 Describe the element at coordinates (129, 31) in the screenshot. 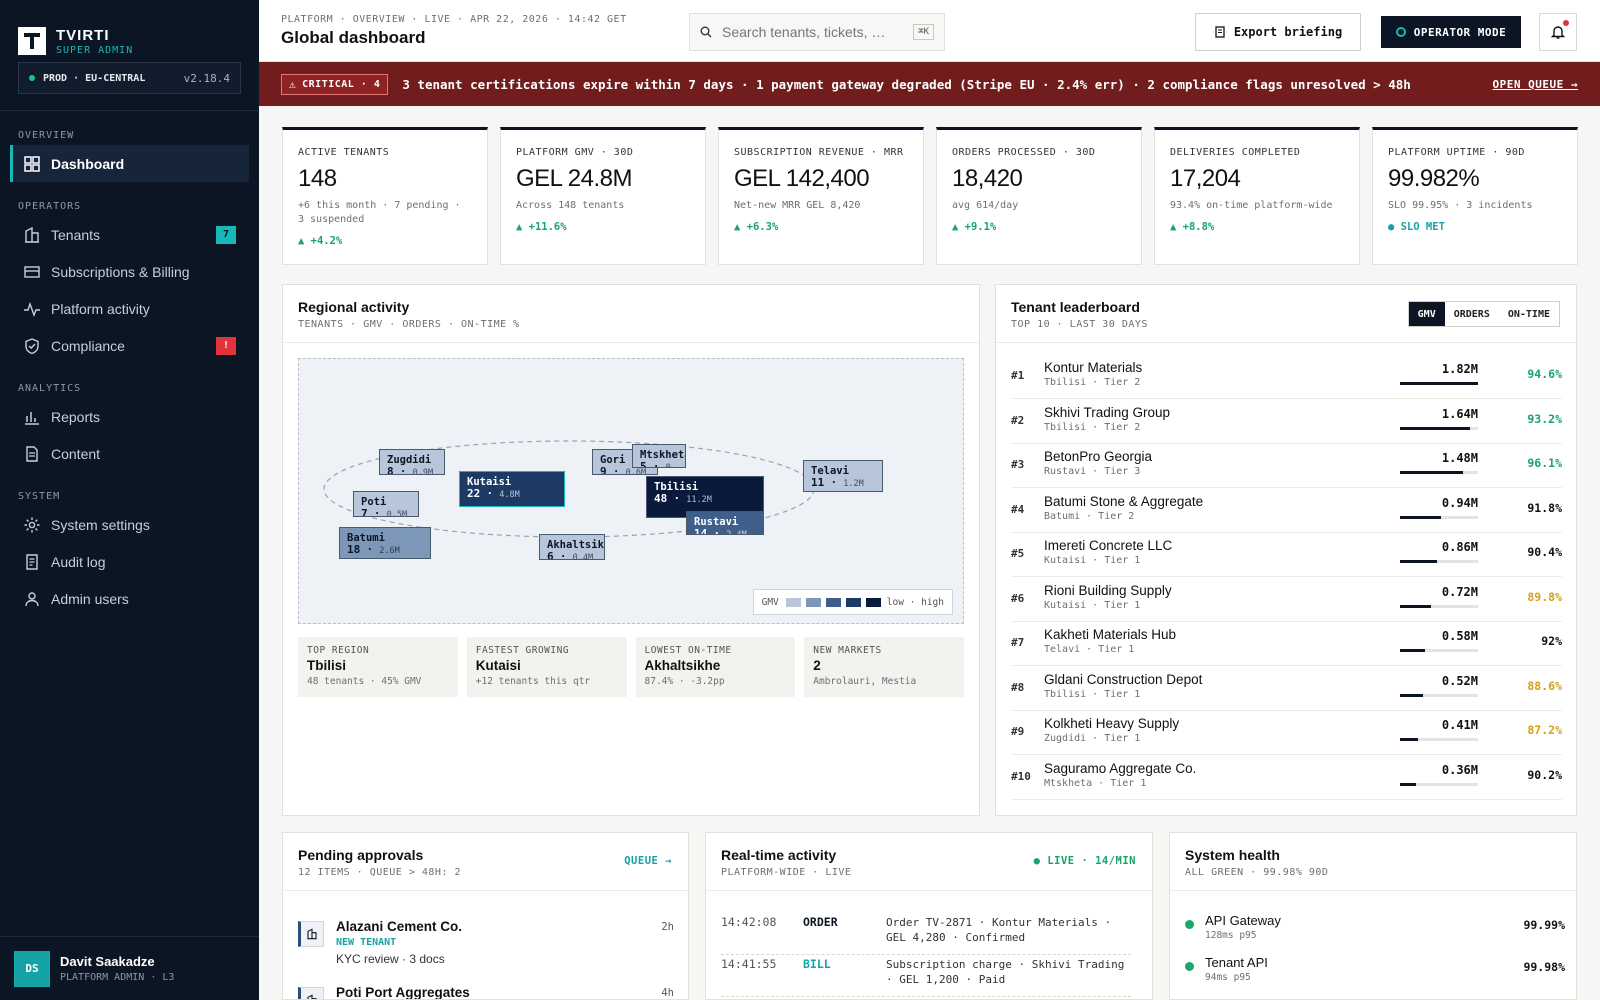

I see `brand: TVIRTI SUPER ADMIN` at that location.